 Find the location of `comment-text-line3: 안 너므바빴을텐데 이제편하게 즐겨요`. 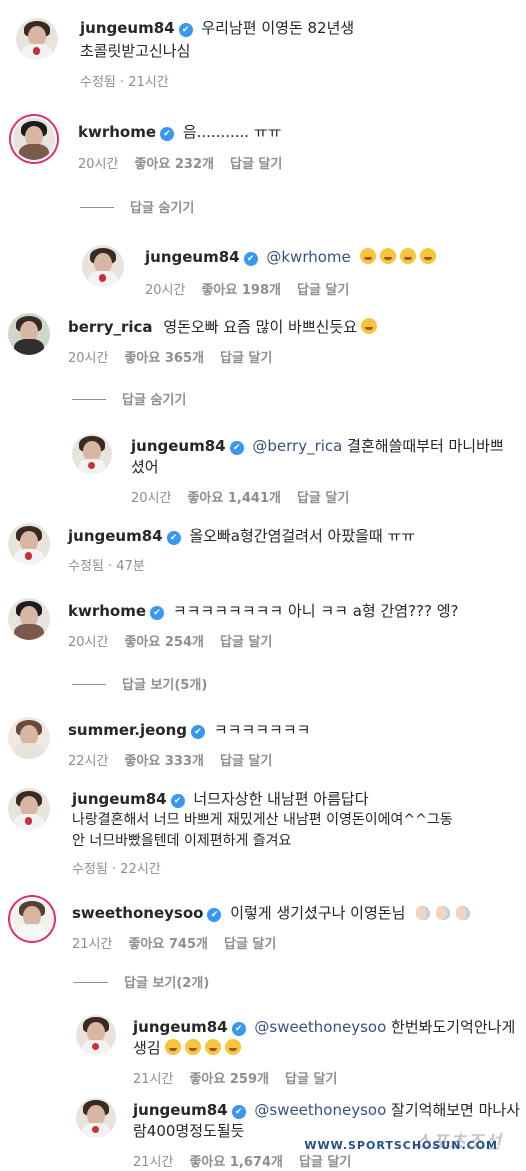

comment-text-line3: 안 너므바빴을텐데 이제편하게 즐겨요 is located at coordinates (182, 841).